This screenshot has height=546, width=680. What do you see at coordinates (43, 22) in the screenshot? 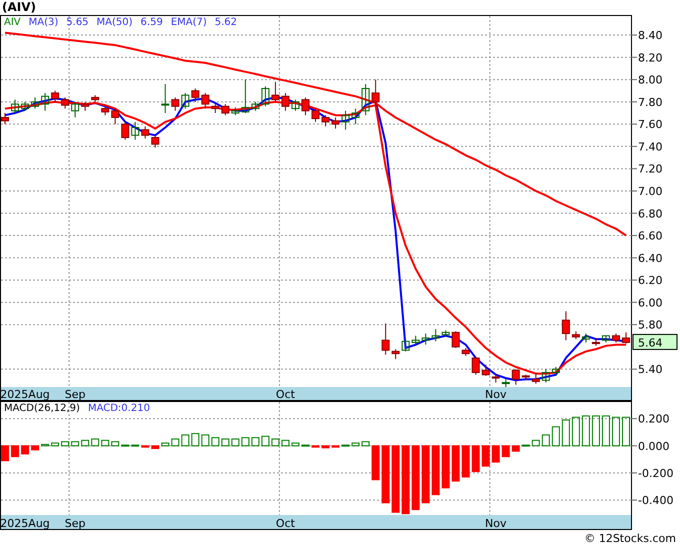
I see `legend-label: MA(3)` at bounding box center [43, 22].